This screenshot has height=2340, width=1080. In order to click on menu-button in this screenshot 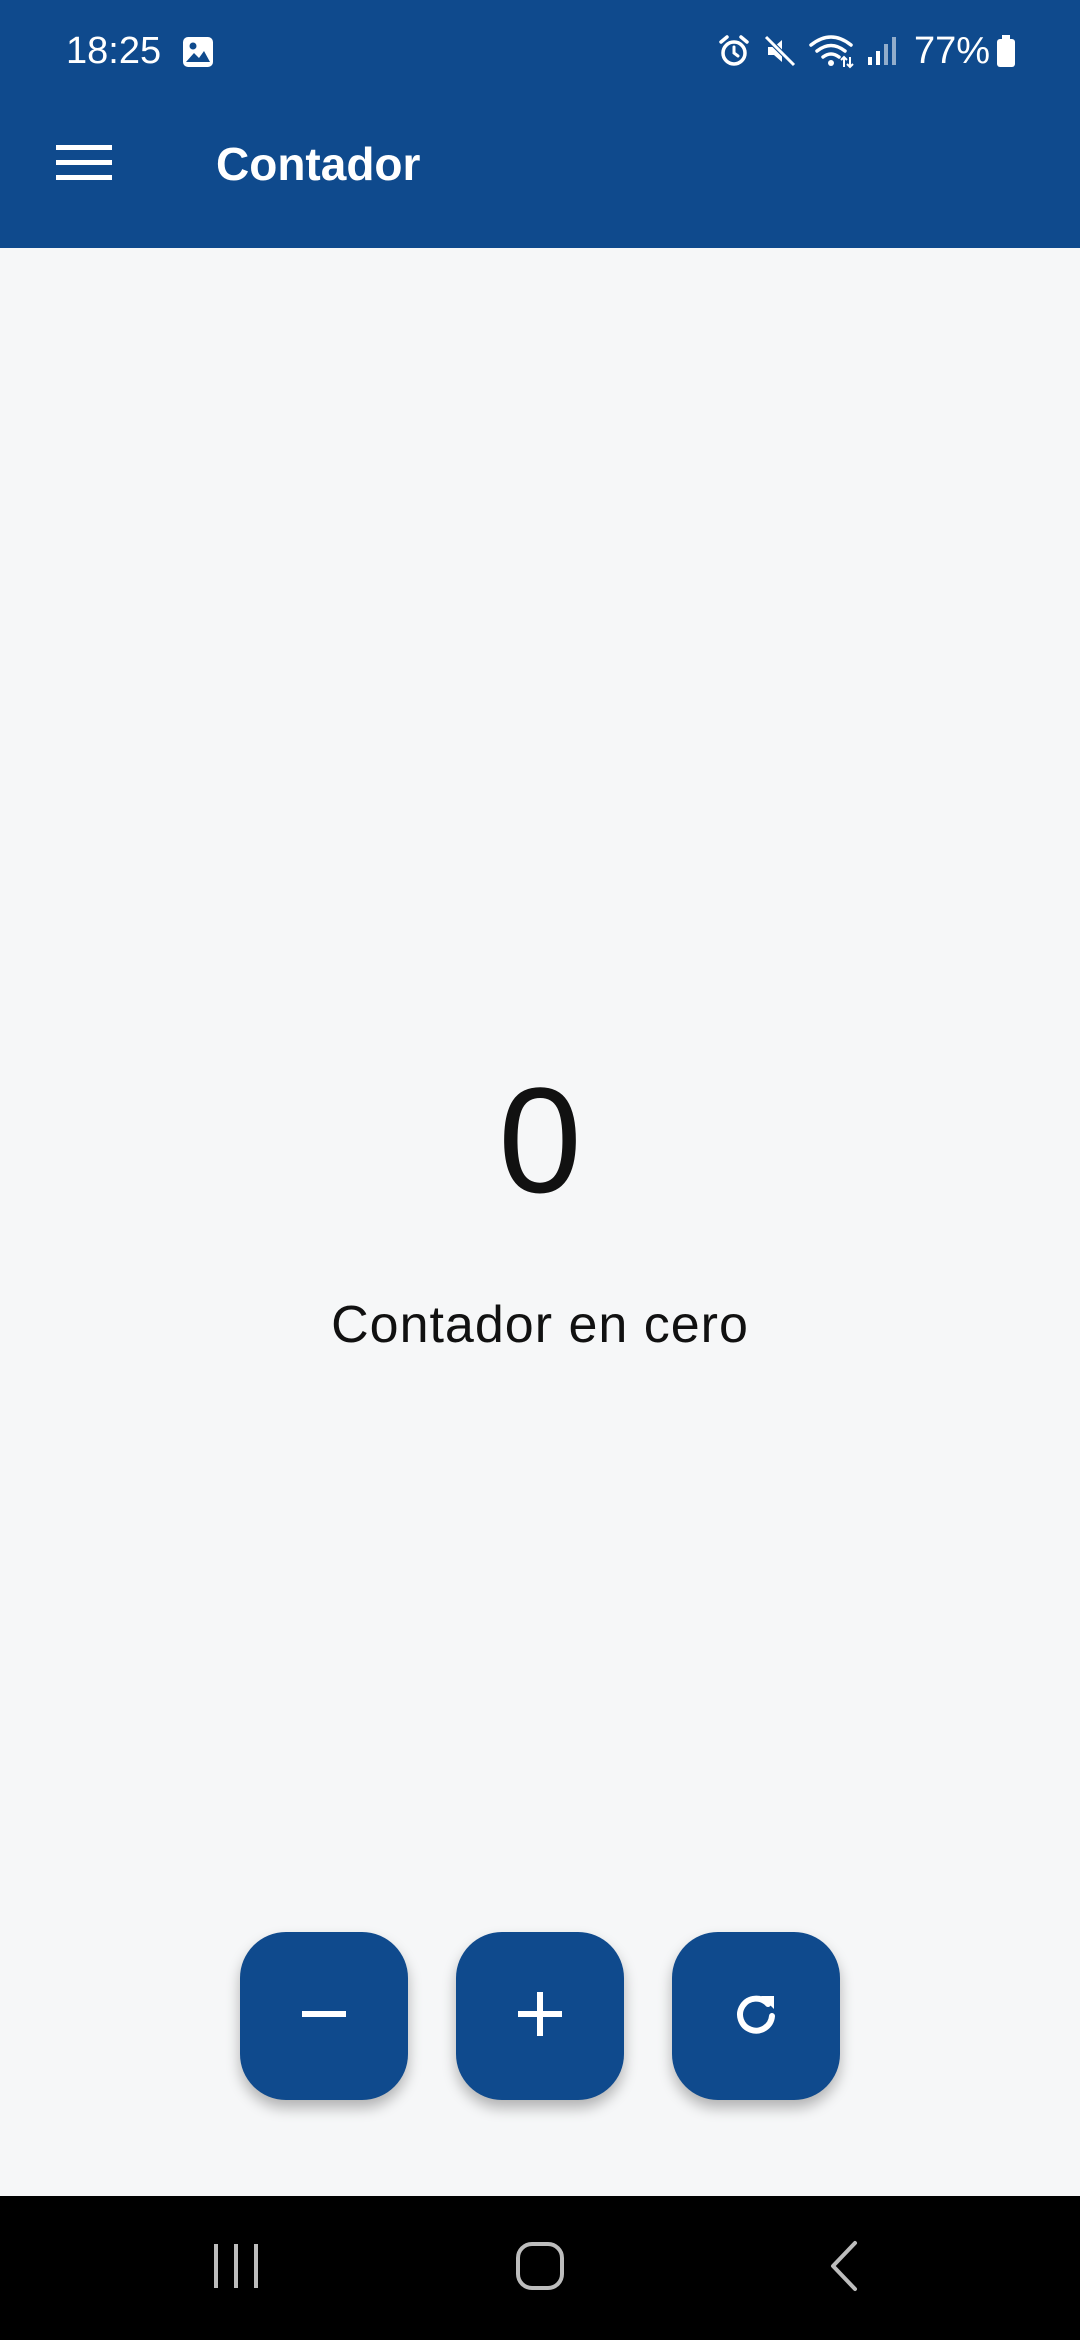, I will do `click(84, 165)`.